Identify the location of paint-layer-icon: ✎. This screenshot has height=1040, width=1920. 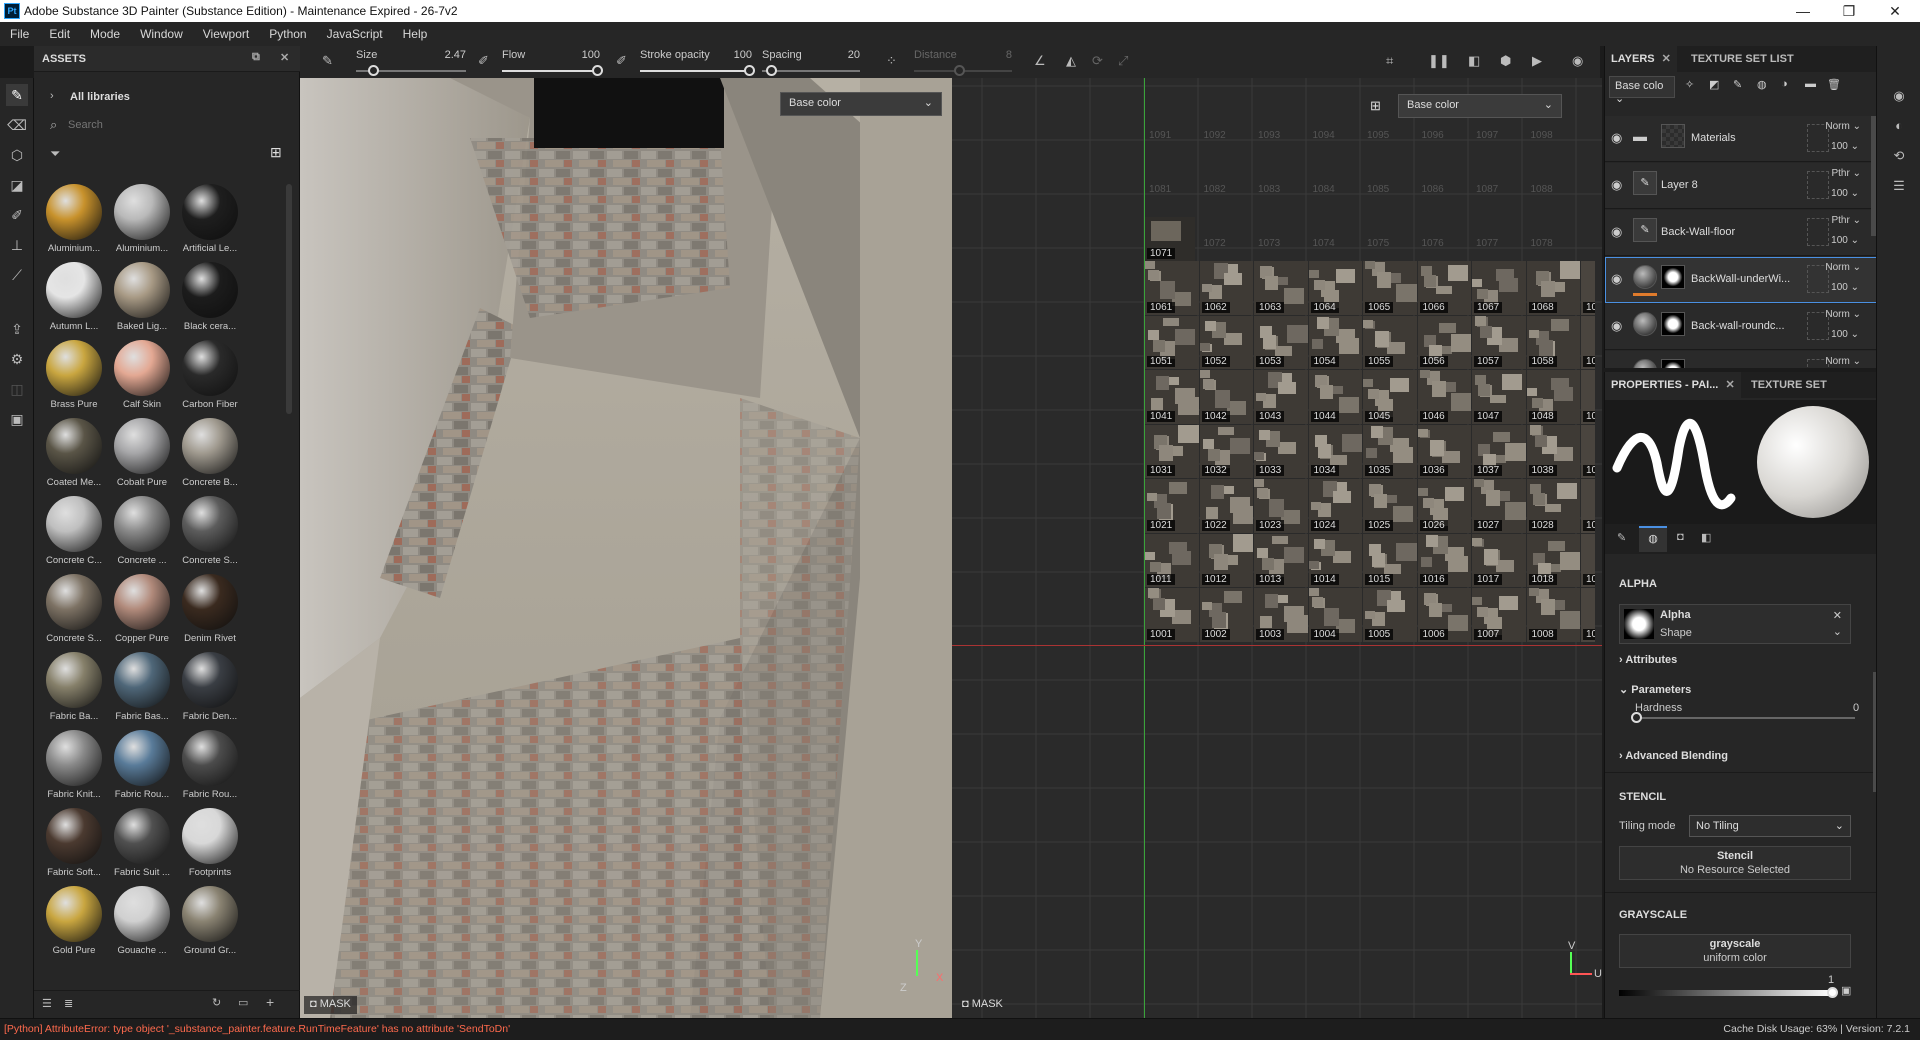
(1737, 84).